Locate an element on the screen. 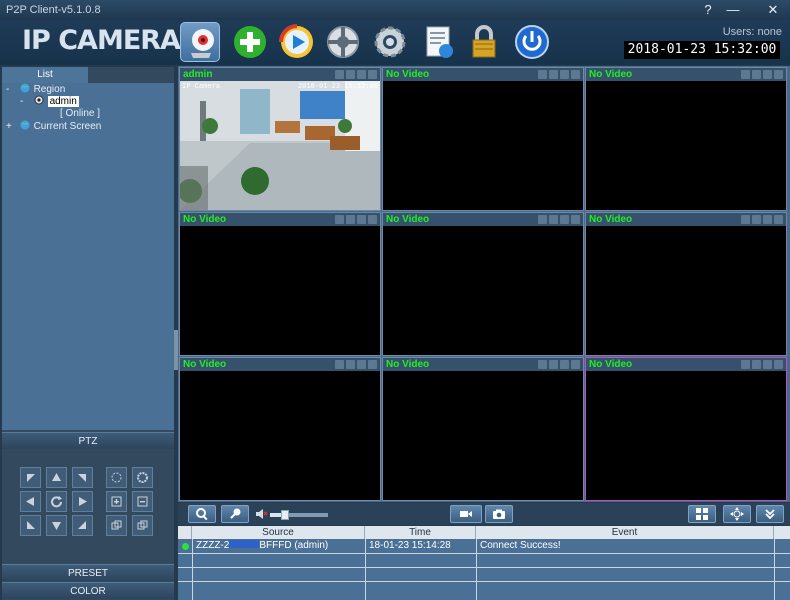  tree-node-admin: - admin is located at coordinates (49, 101).